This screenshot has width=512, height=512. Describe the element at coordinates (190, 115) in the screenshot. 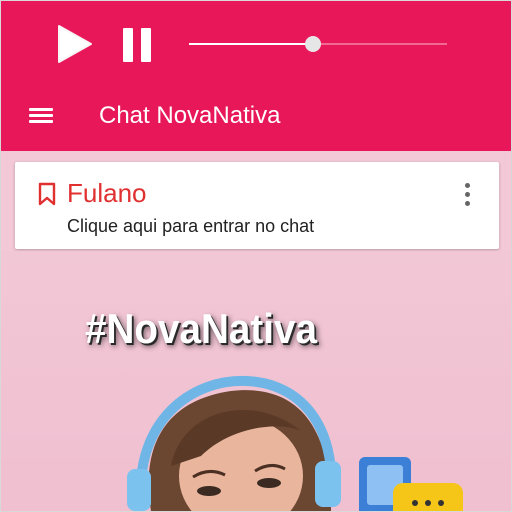

I see `page-title: Chat NovaNativa` at that location.